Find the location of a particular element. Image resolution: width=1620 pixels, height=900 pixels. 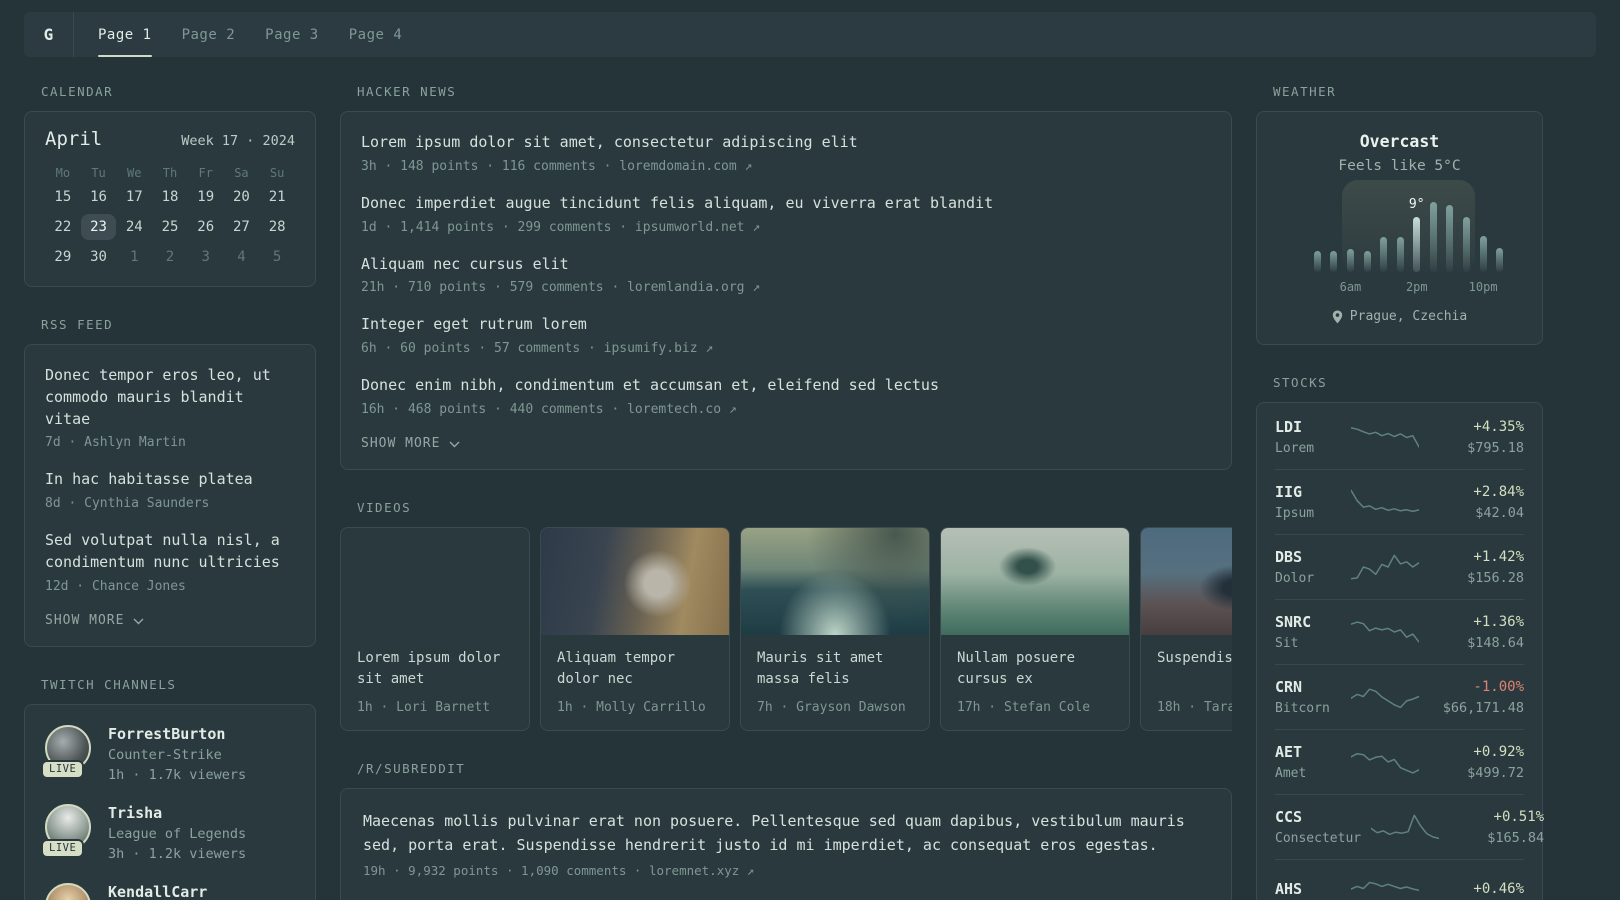

calendar-day-header: Th is located at coordinates (170, 173).